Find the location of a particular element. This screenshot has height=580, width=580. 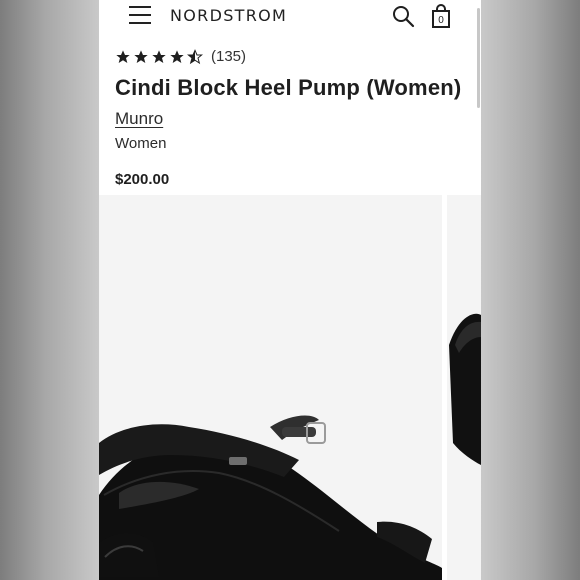

brand-link: Munro is located at coordinates (139, 119).